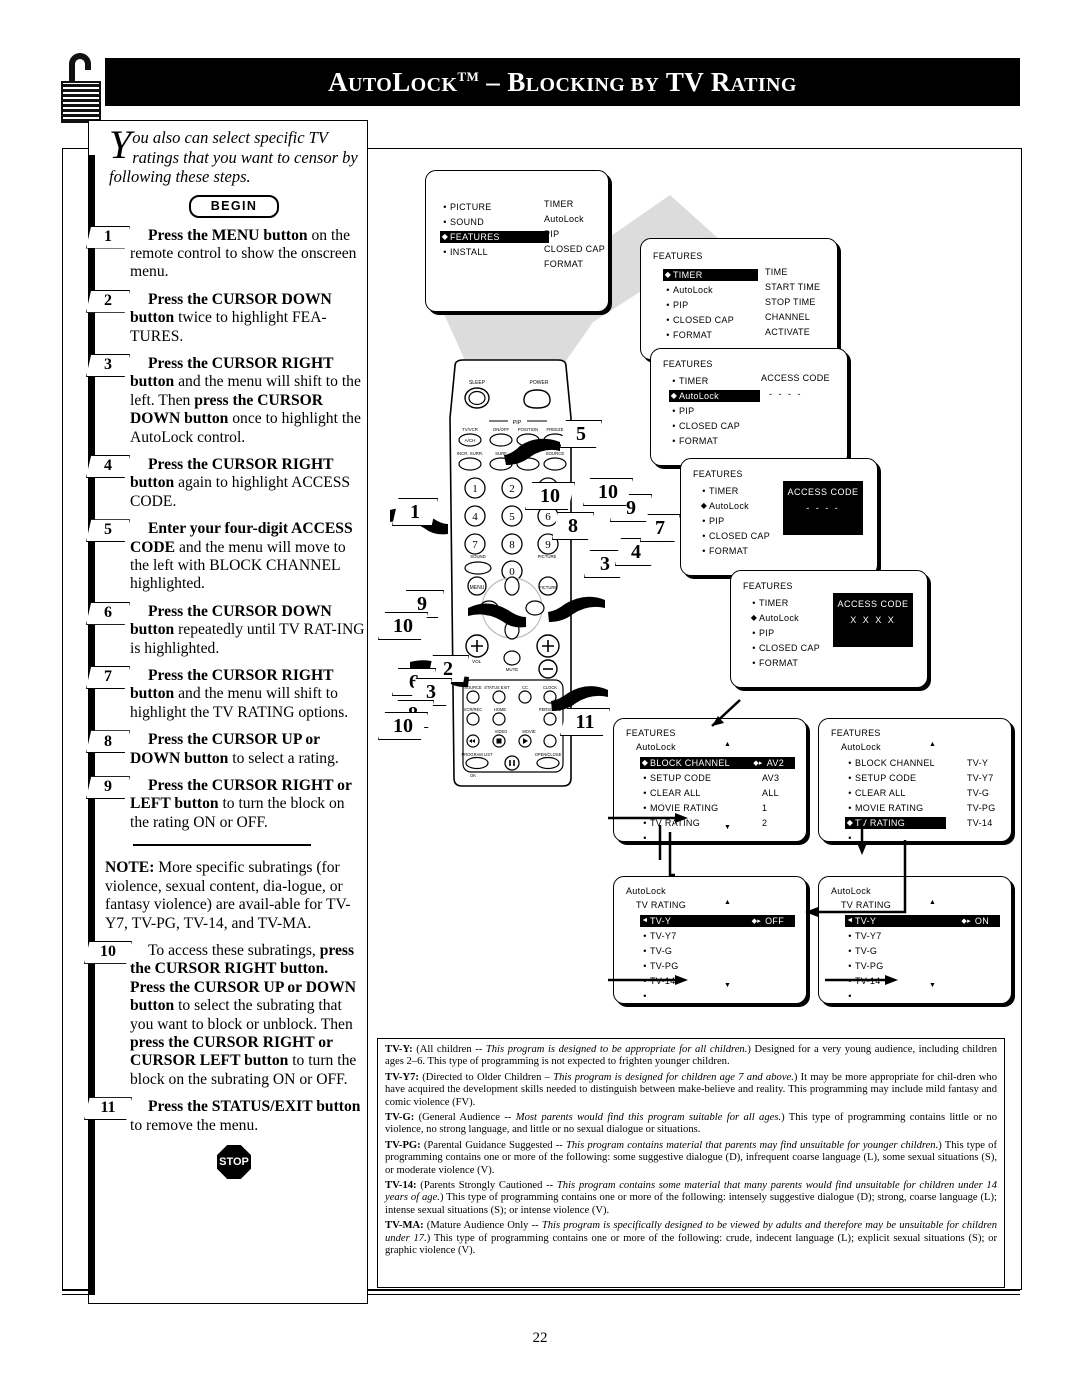  Describe the element at coordinates (574, 206) in the screenshot. I see `menu-column-item: TIMER` at that location.